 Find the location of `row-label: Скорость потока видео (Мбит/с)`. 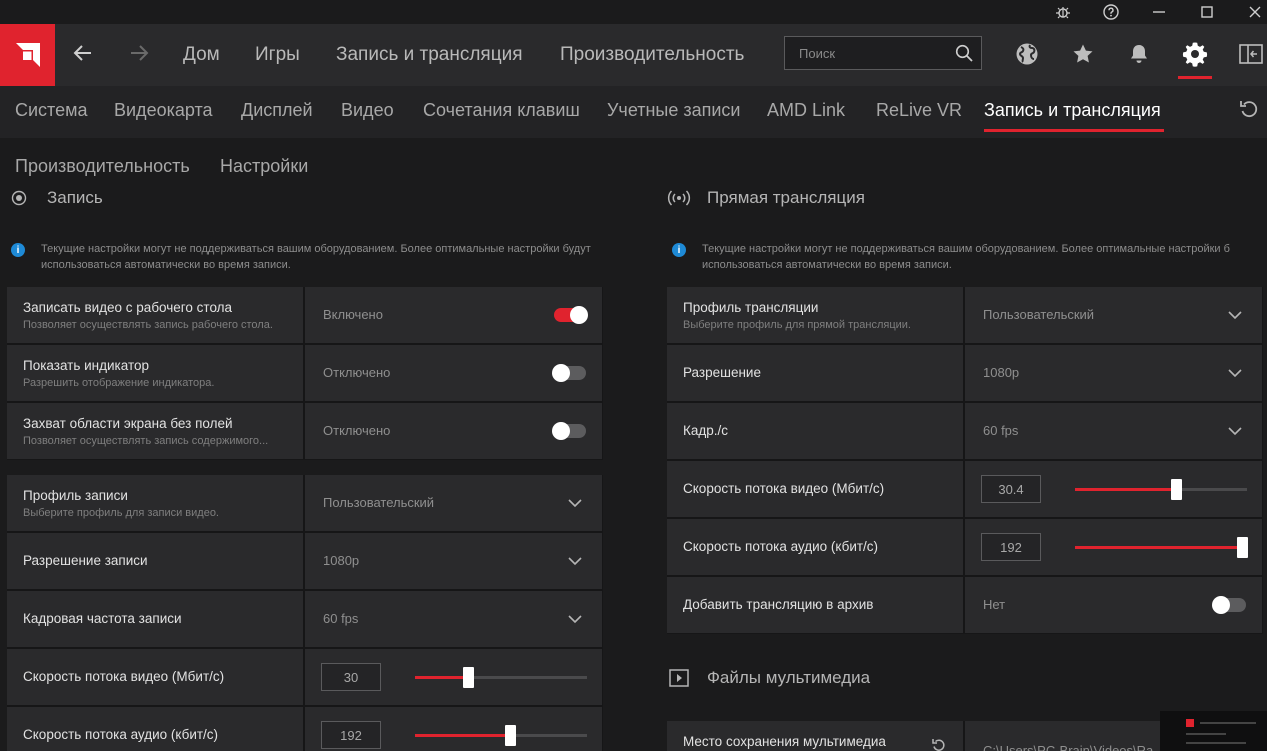

row-label: Скорость потока видео (Мбит/с) is located at coordinates (155, 677).